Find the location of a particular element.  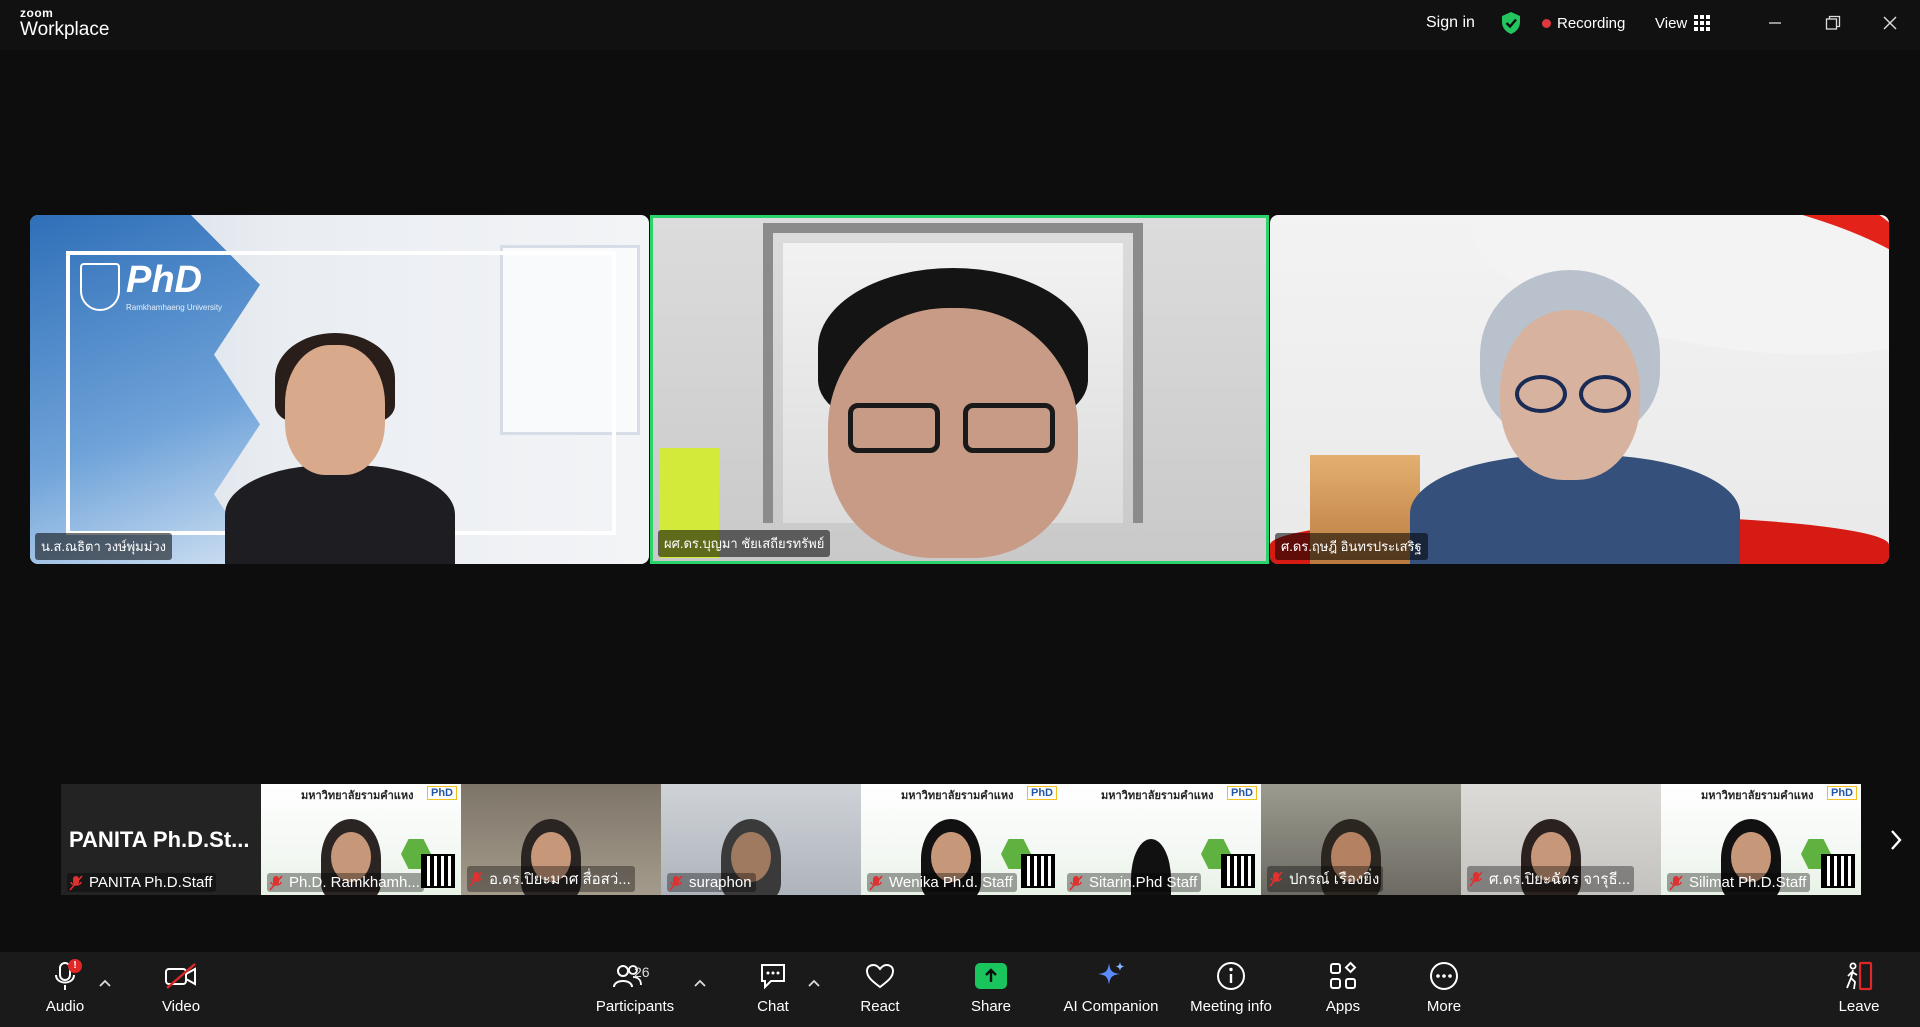

video-button: Video is located at coordinates (181, 989).